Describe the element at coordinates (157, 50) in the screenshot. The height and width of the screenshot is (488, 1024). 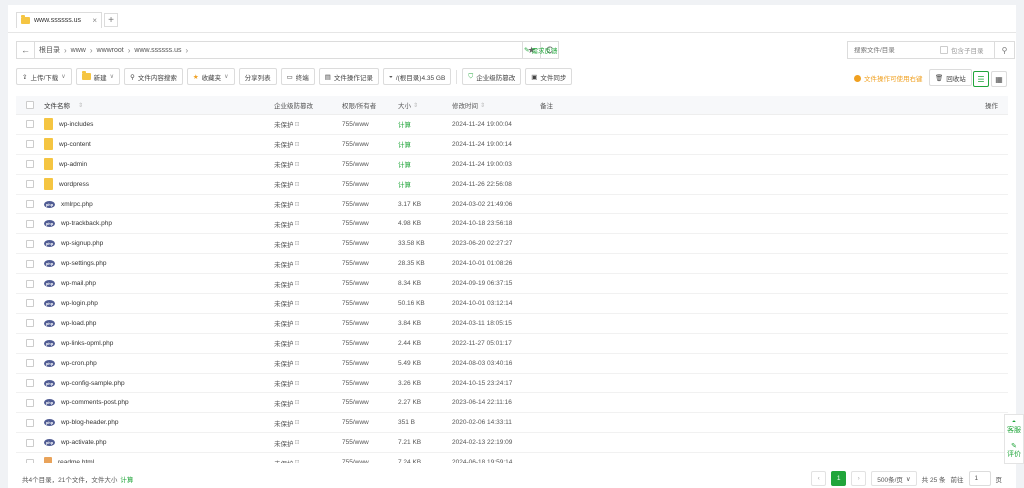
I see `crumb-site: www.ssssss.us` at that location.